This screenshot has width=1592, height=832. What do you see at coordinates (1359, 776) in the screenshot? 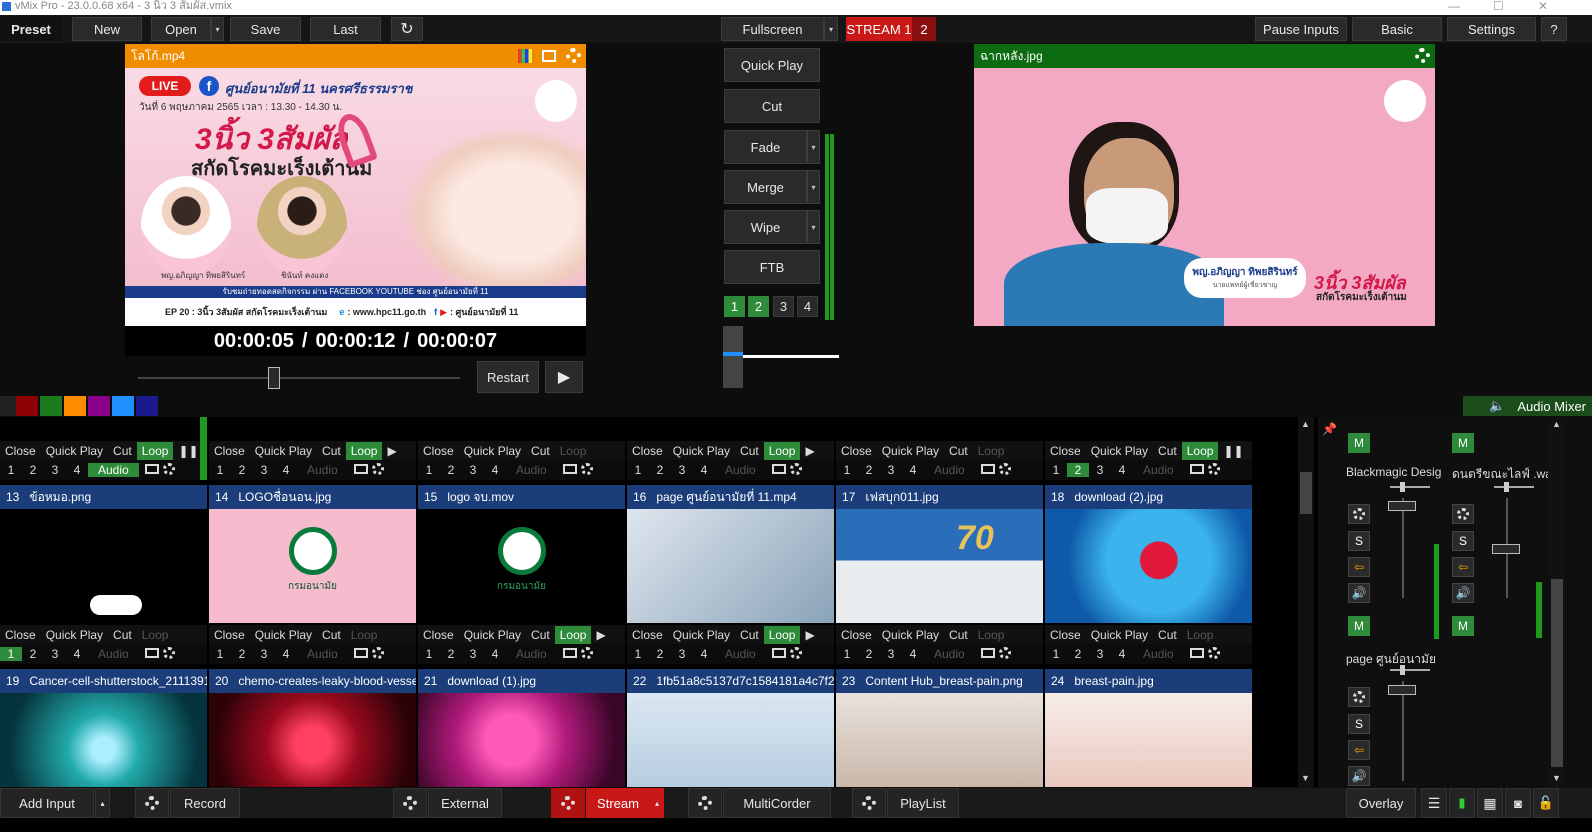
I see `channel-3-volume-icon: 🔊` at bounding box center [1359, 776].